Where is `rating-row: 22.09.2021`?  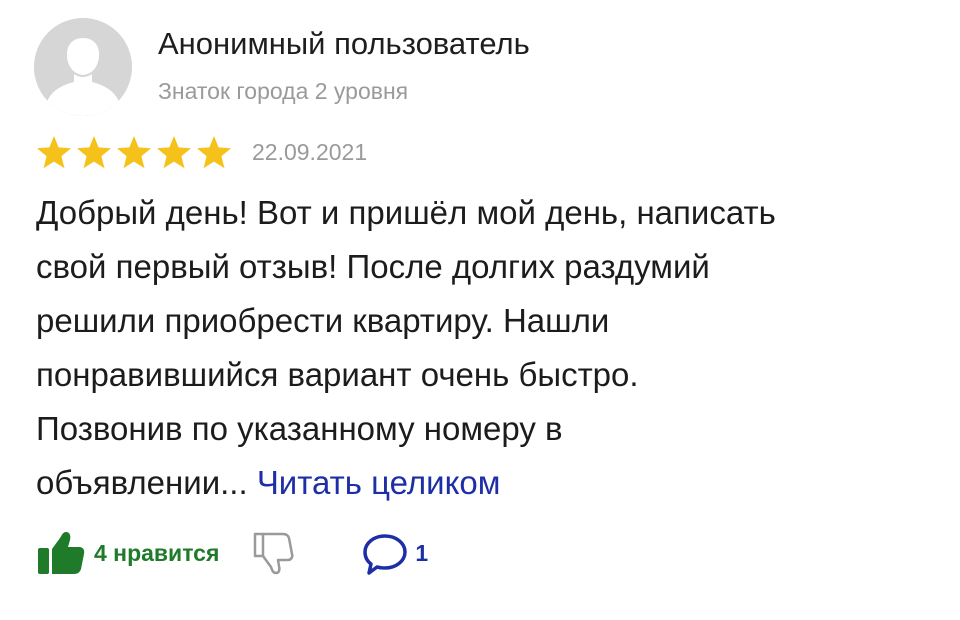
rating-row: 22.09.2021 is located at coordinates (201, 152).